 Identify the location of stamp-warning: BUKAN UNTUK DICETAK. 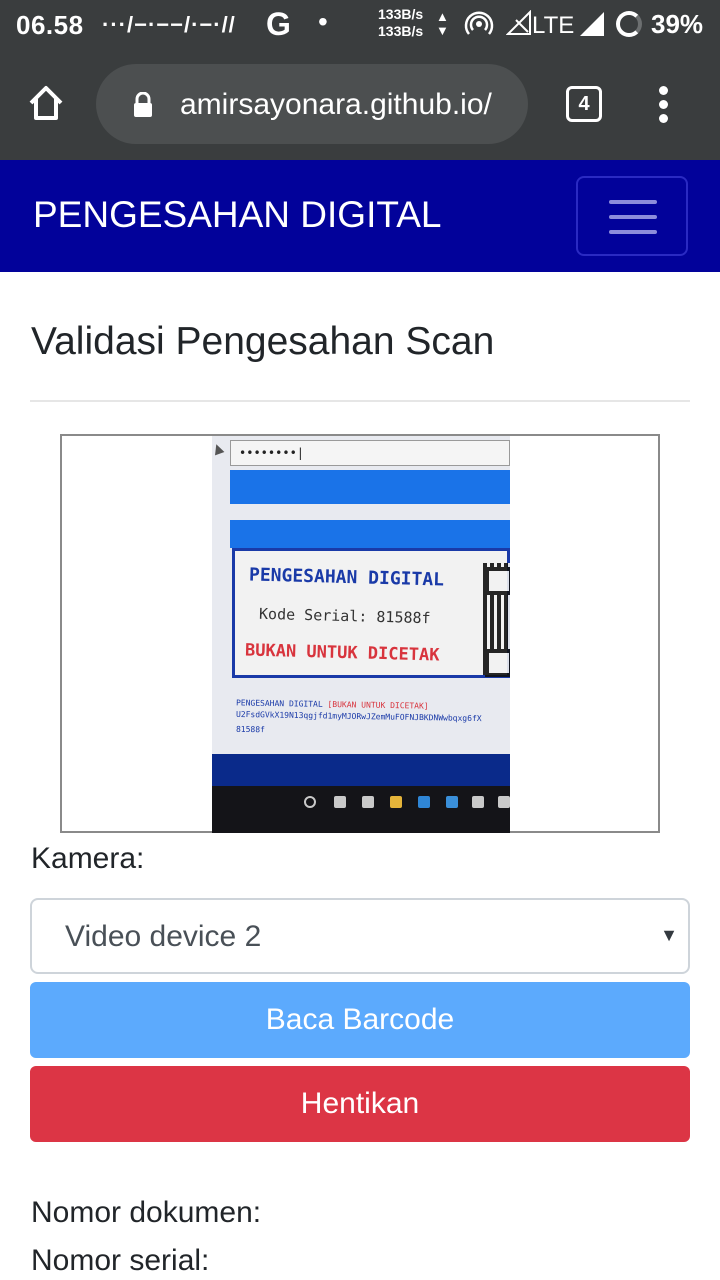
(342, 653).